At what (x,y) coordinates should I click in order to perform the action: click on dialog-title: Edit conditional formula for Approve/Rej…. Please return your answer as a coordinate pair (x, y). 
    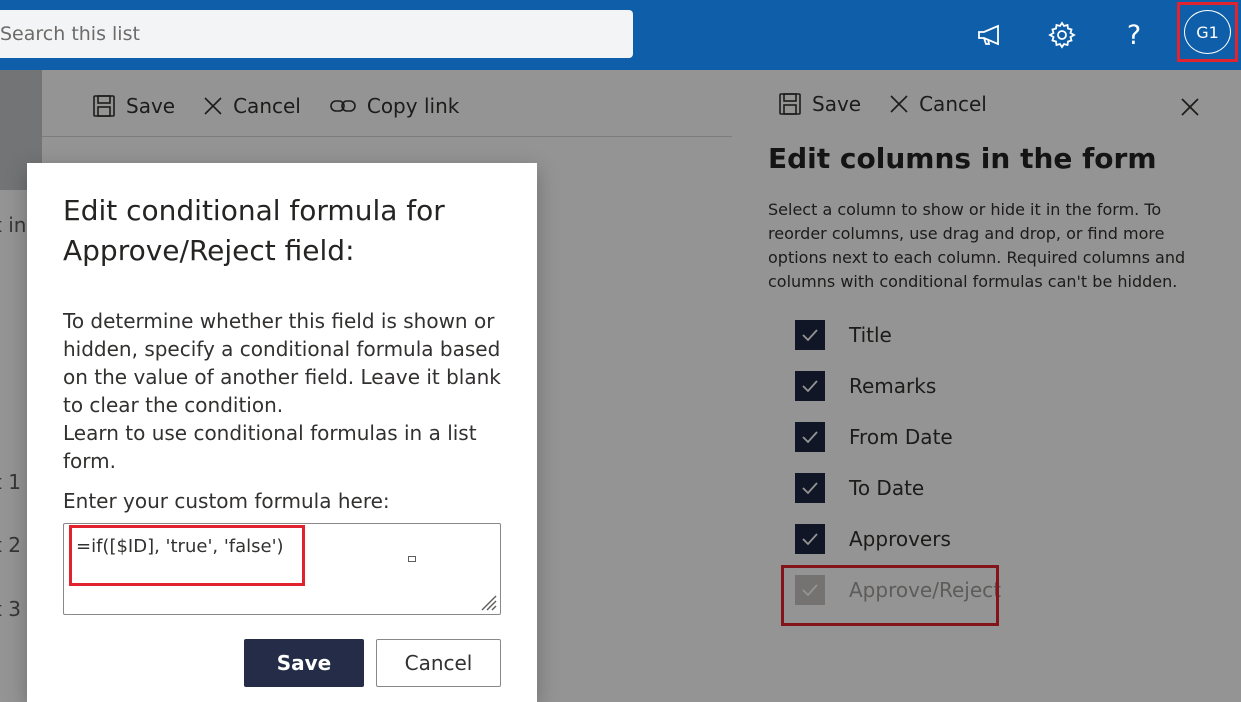
    Looking at the image, I should click on (254, 230).